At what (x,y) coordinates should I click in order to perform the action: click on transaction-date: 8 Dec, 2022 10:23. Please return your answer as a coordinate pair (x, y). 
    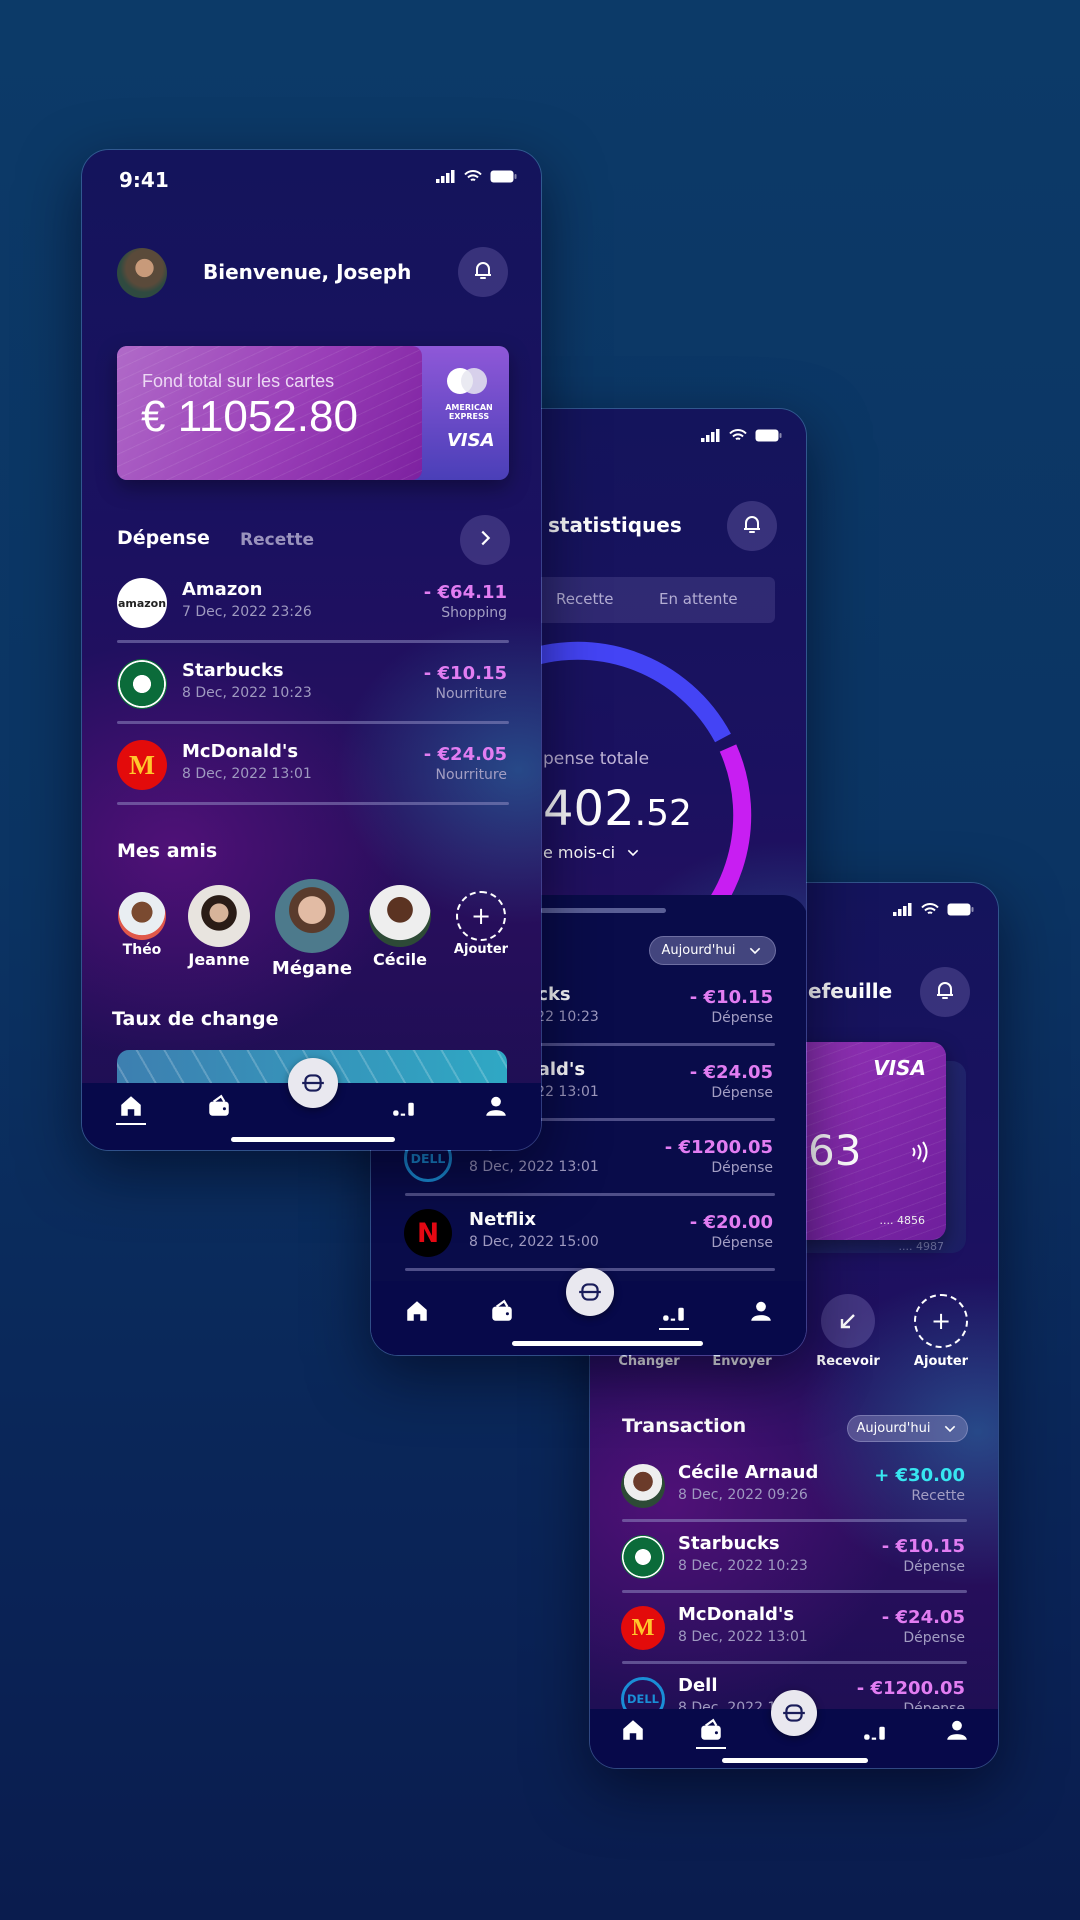
    Looking at the image, I should click on (743, 1566).